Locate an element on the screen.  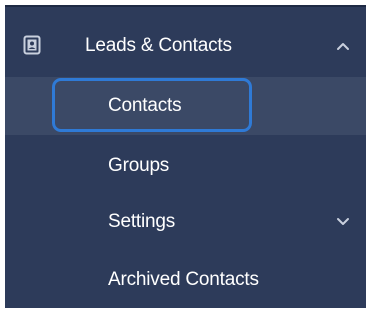
sidebar-item-label: Groups is located at coordinates (139, 165).